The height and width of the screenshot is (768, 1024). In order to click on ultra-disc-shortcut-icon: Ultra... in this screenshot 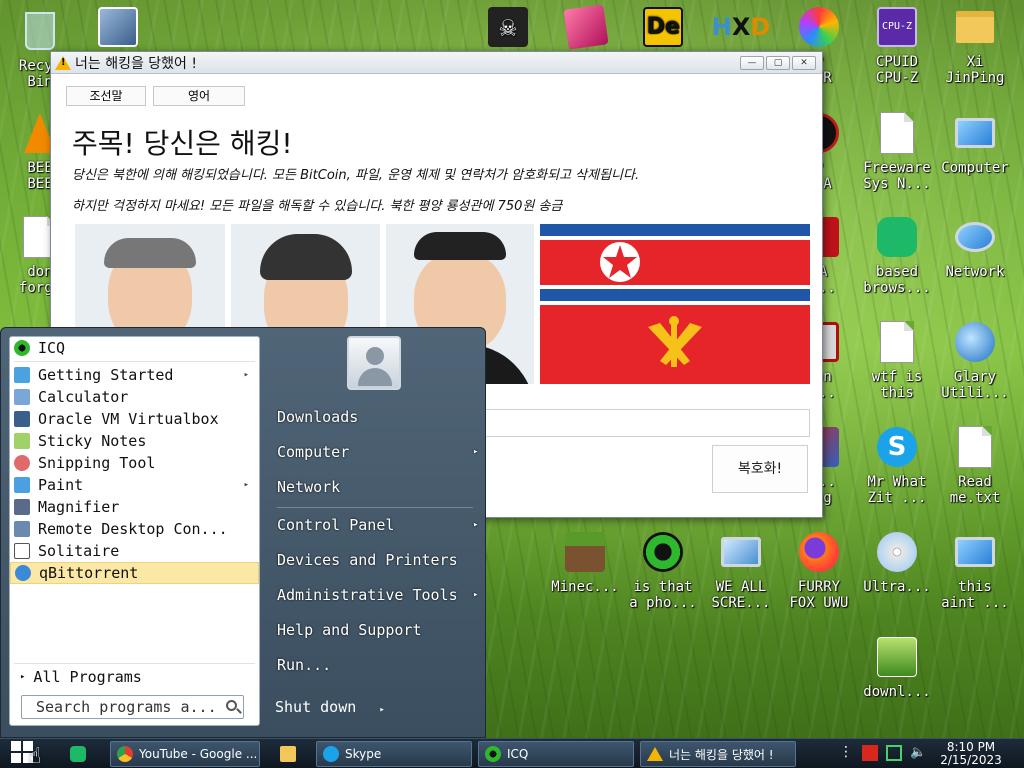, I will do `click(897, 579)`.